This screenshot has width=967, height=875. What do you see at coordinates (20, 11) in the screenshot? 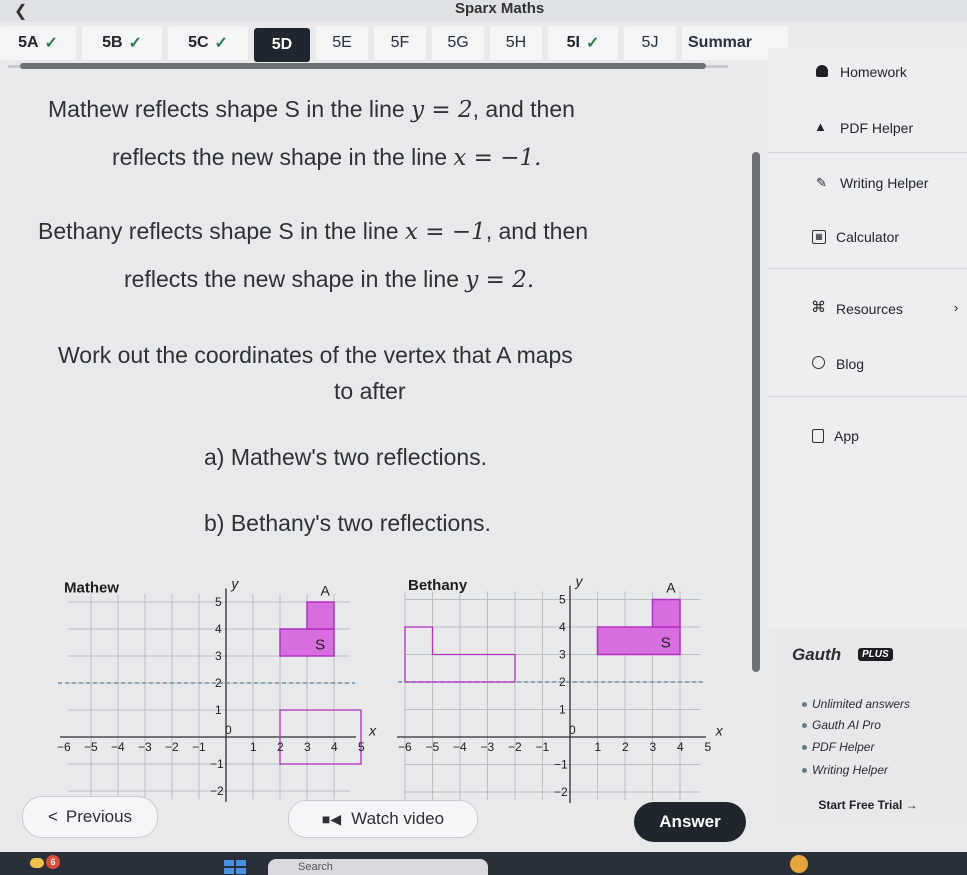
I see `chevron-left-icon: ❮` at bounding box center [20, 11].